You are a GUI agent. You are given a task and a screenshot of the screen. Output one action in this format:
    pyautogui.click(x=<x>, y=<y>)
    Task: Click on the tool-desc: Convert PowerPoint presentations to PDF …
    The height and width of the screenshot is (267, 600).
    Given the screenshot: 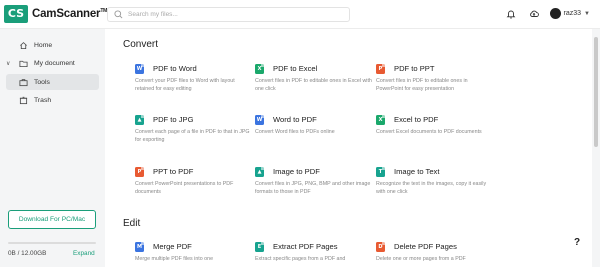 What is the action you would take?
    pyautogui.click(x=184, y=188)
    